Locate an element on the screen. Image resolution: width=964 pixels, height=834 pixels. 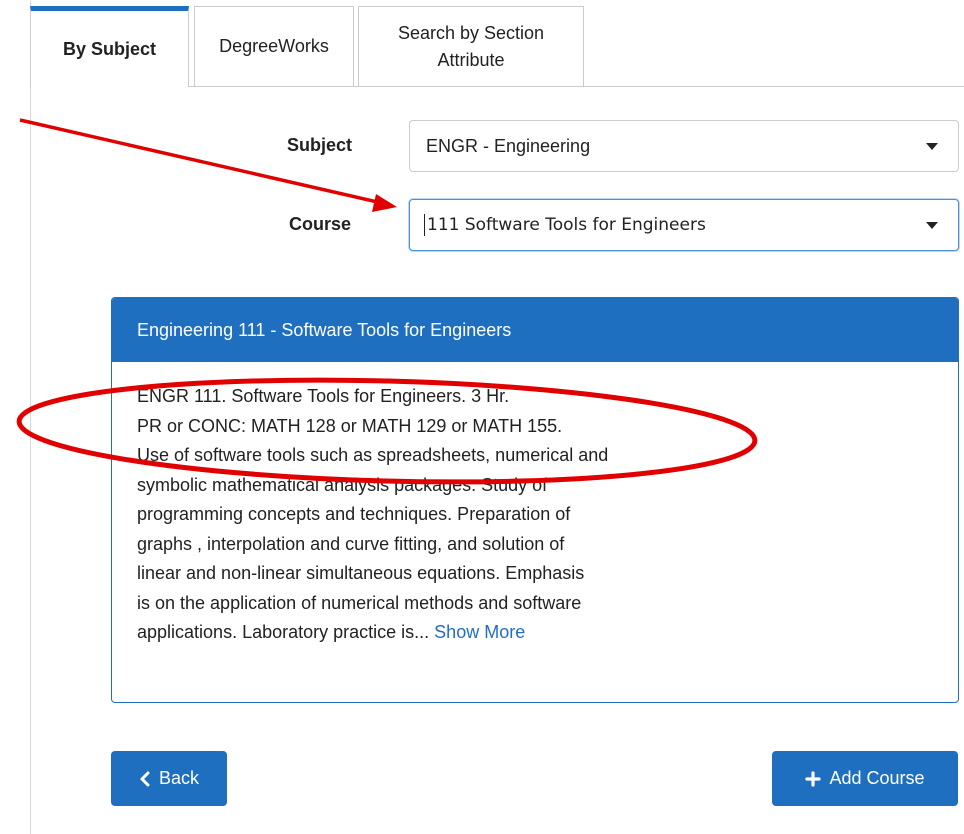
course-label: Course is located at coordinates (320, 224).